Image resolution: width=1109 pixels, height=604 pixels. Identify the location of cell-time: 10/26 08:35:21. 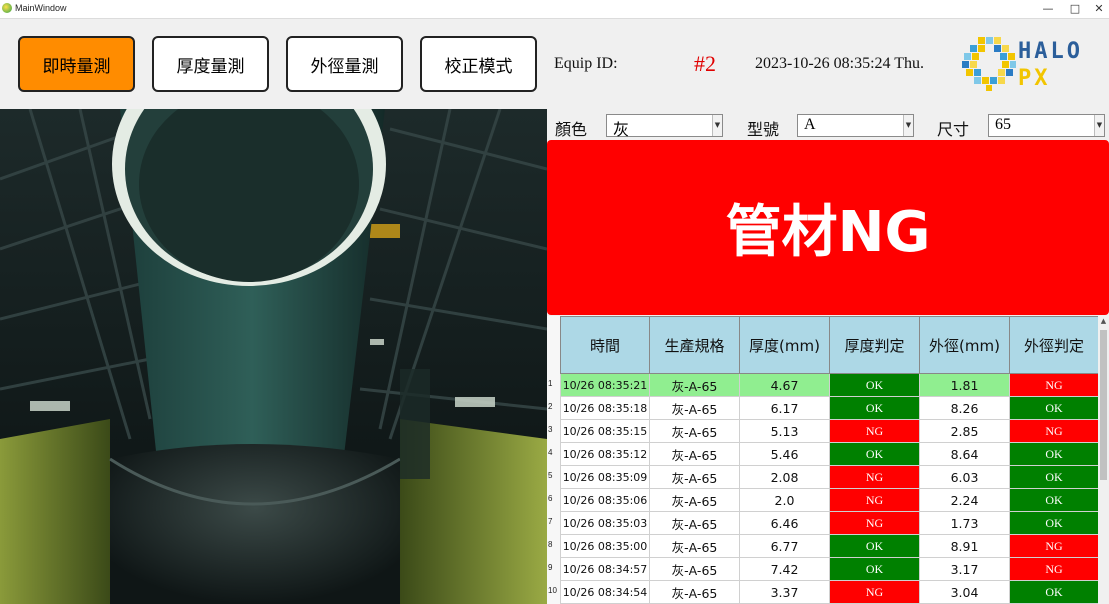
(605, 385).